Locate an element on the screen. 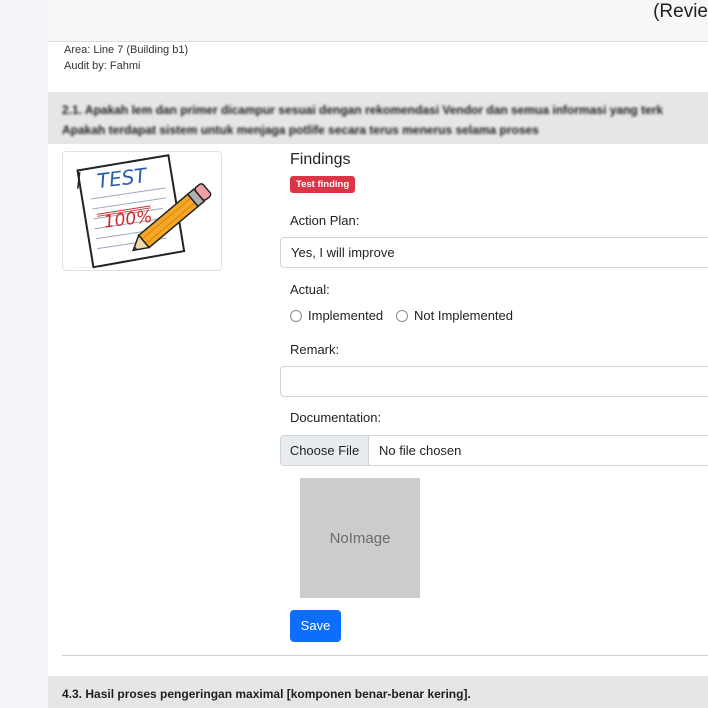  not-implemented-radio: Not Implemented is located at coordinates (454, 315).